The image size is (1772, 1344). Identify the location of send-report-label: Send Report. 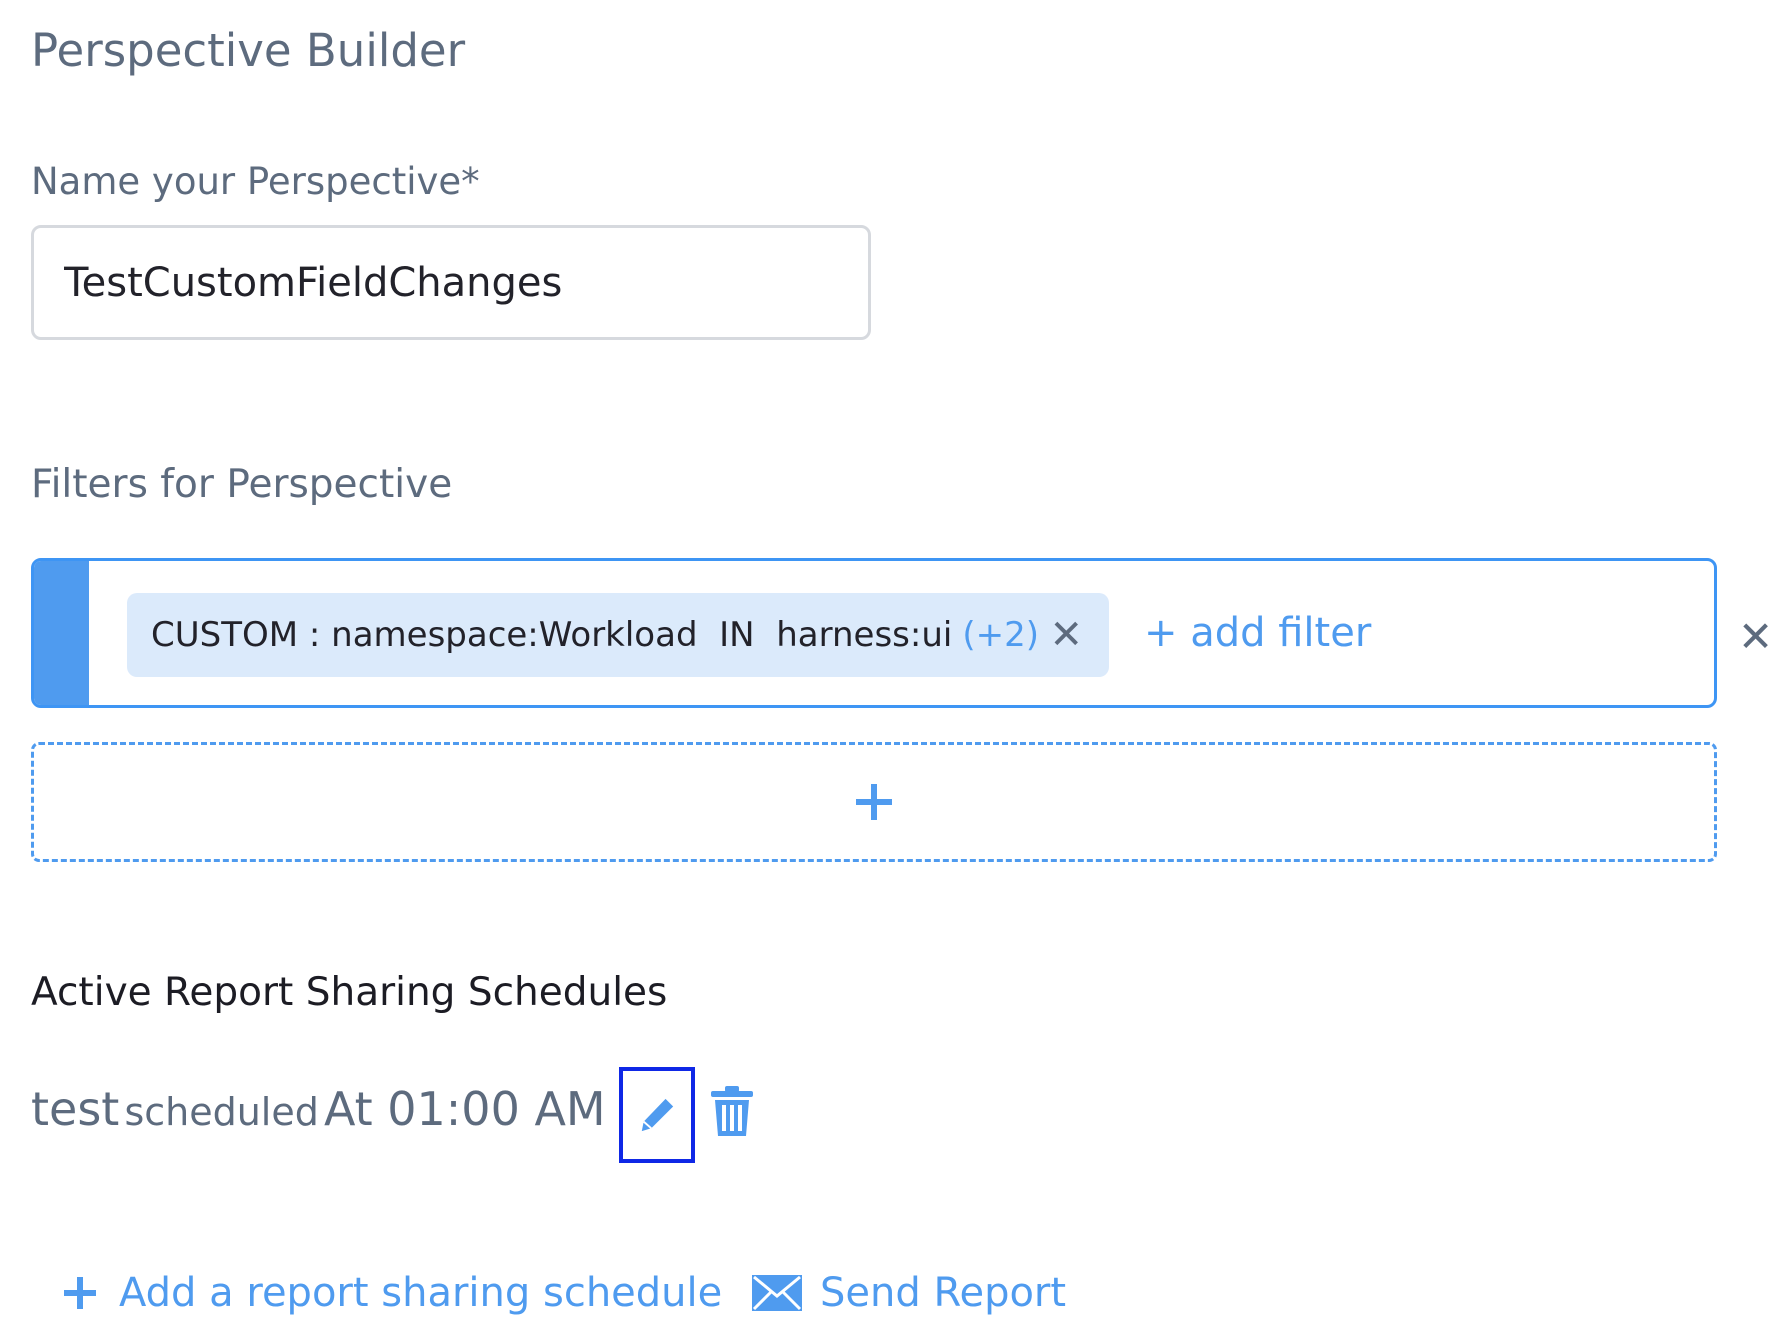
(943, 1293).